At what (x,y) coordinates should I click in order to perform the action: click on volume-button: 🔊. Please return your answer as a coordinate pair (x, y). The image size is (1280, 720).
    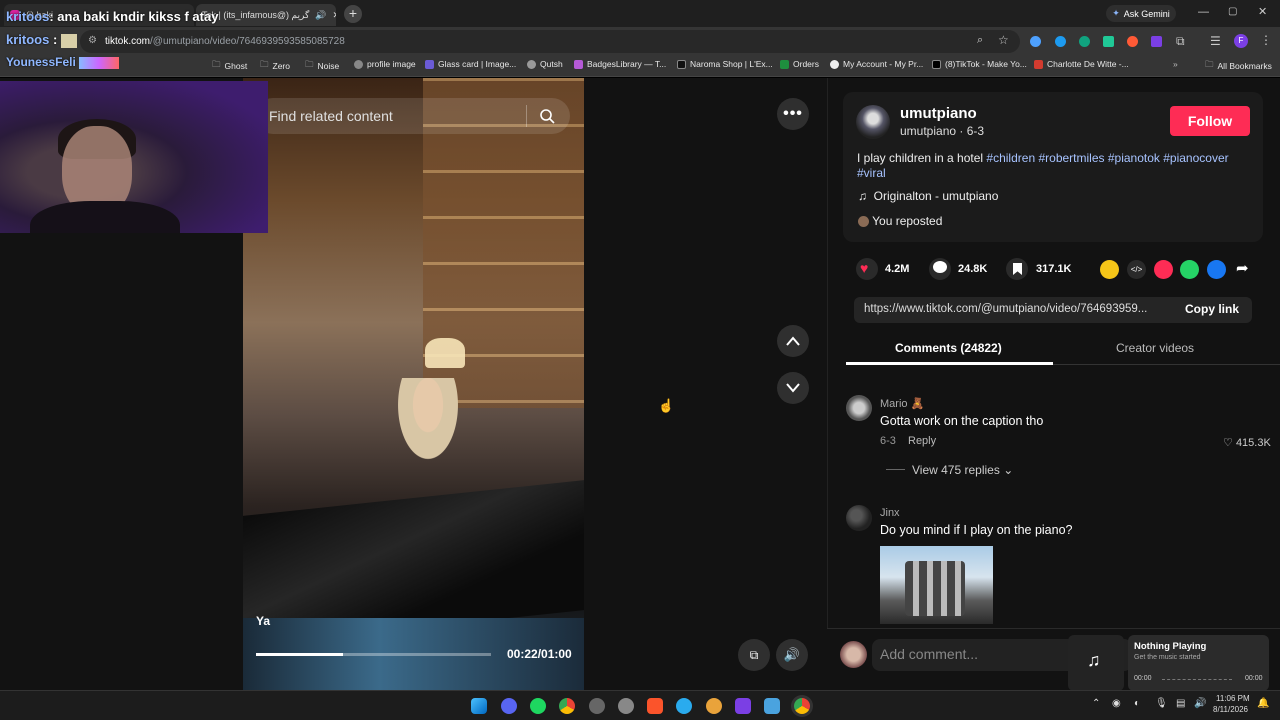
    Looking at the image, I should click on (792, 655).